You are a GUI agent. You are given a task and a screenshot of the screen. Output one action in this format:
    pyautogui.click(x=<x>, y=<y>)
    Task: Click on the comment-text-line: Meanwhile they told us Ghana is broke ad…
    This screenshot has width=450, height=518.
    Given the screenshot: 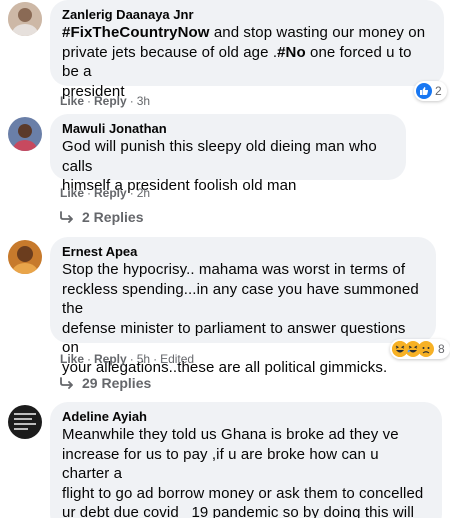 What is the action you would take?
    pyautogui.click(x=230, y=434)
    